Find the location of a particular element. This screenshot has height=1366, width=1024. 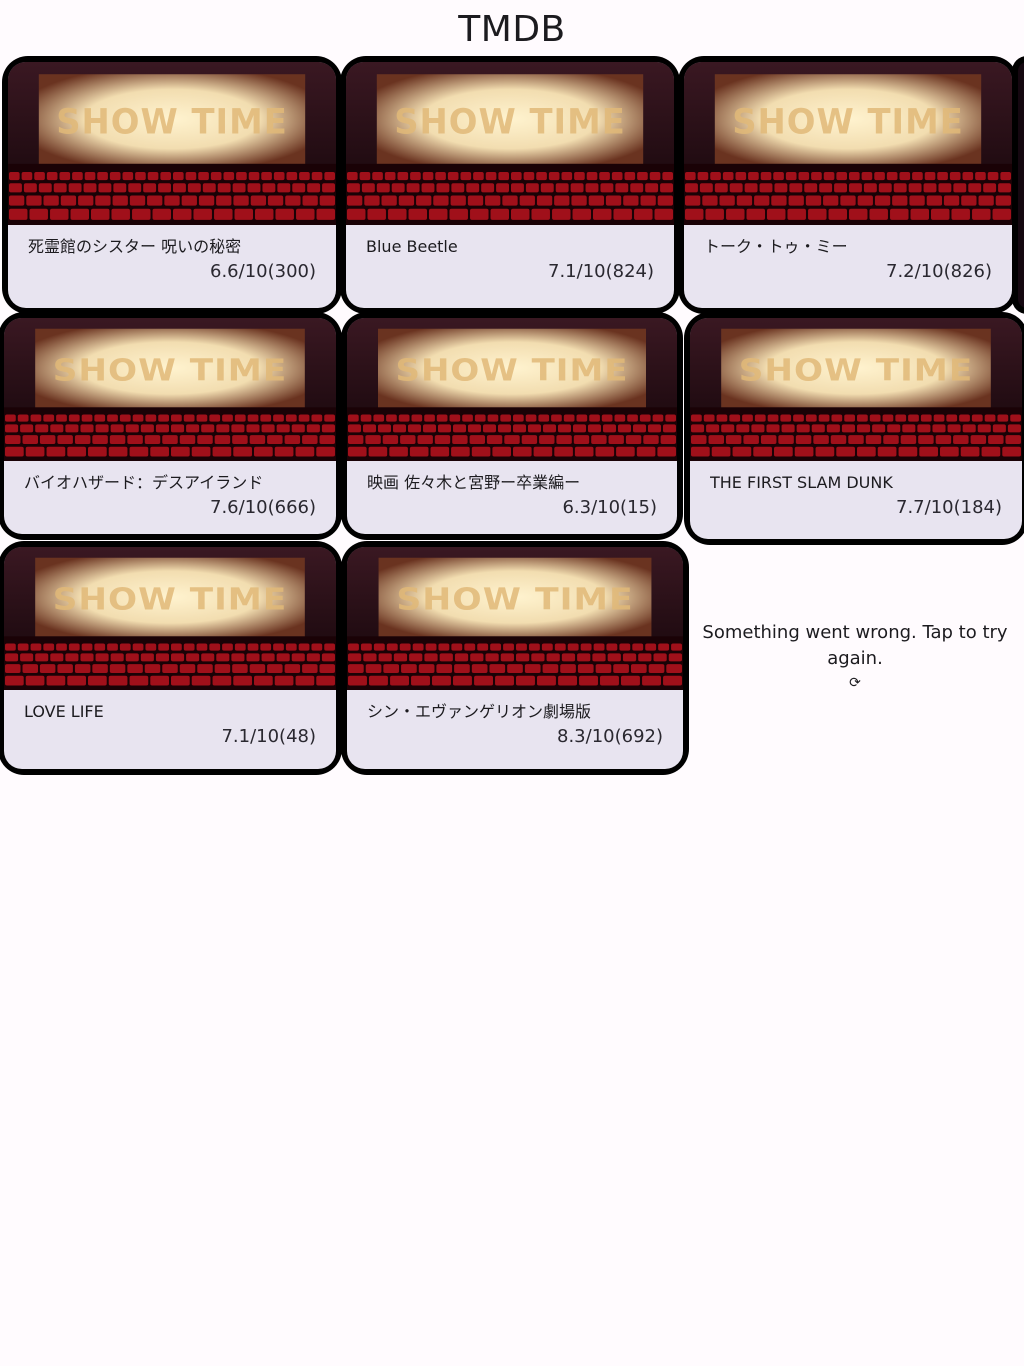

movie-rating: 6.3/10(15) is located at coordinates (609, 507).